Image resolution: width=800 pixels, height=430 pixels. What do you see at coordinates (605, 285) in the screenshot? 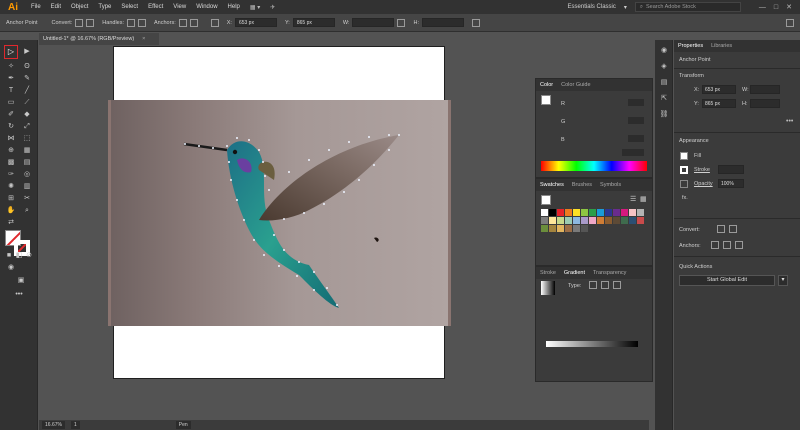
I see `radial-gradient-icon` at bounding box center [605, 285].